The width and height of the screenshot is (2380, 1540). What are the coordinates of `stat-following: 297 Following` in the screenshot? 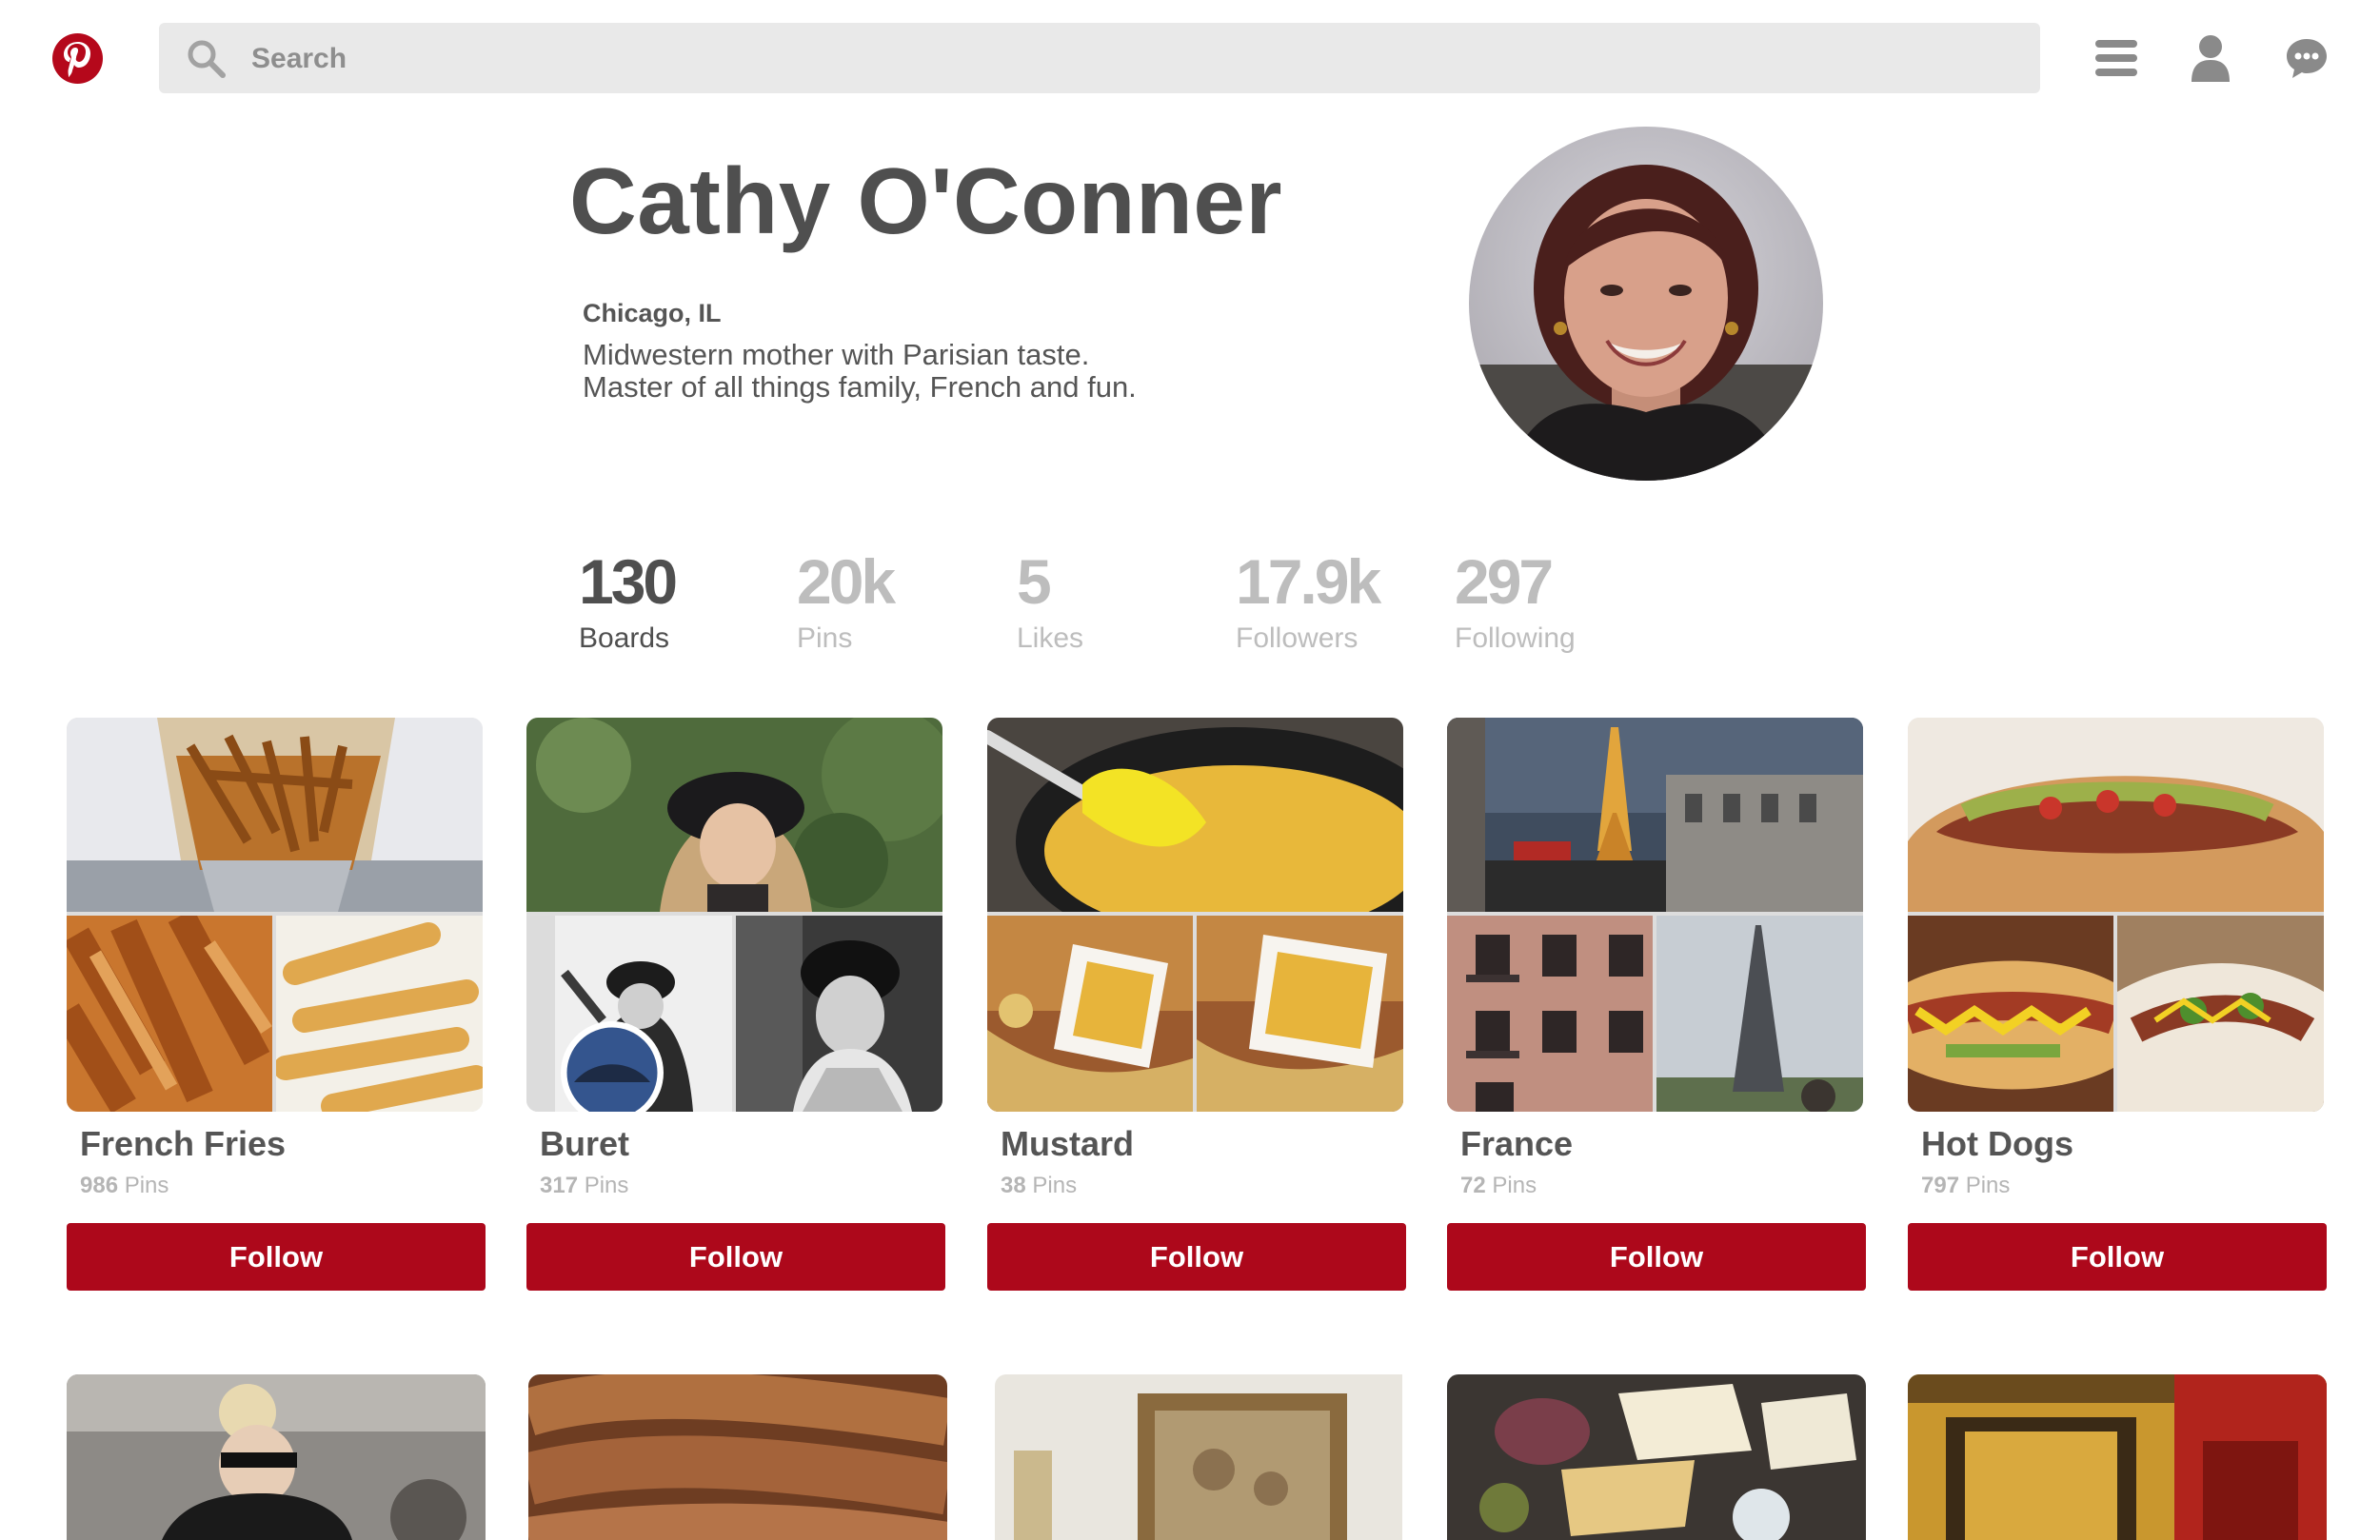 It's located at (1515, 602).